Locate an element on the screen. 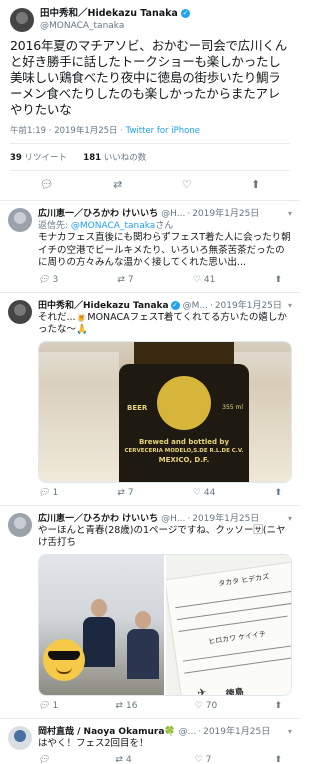 The image size is (320, 764). tweet-photos: タカタ ヒデカズ ヒロカワ ケイイチ ✈ 徳島 is located at coordinates (165, 624).